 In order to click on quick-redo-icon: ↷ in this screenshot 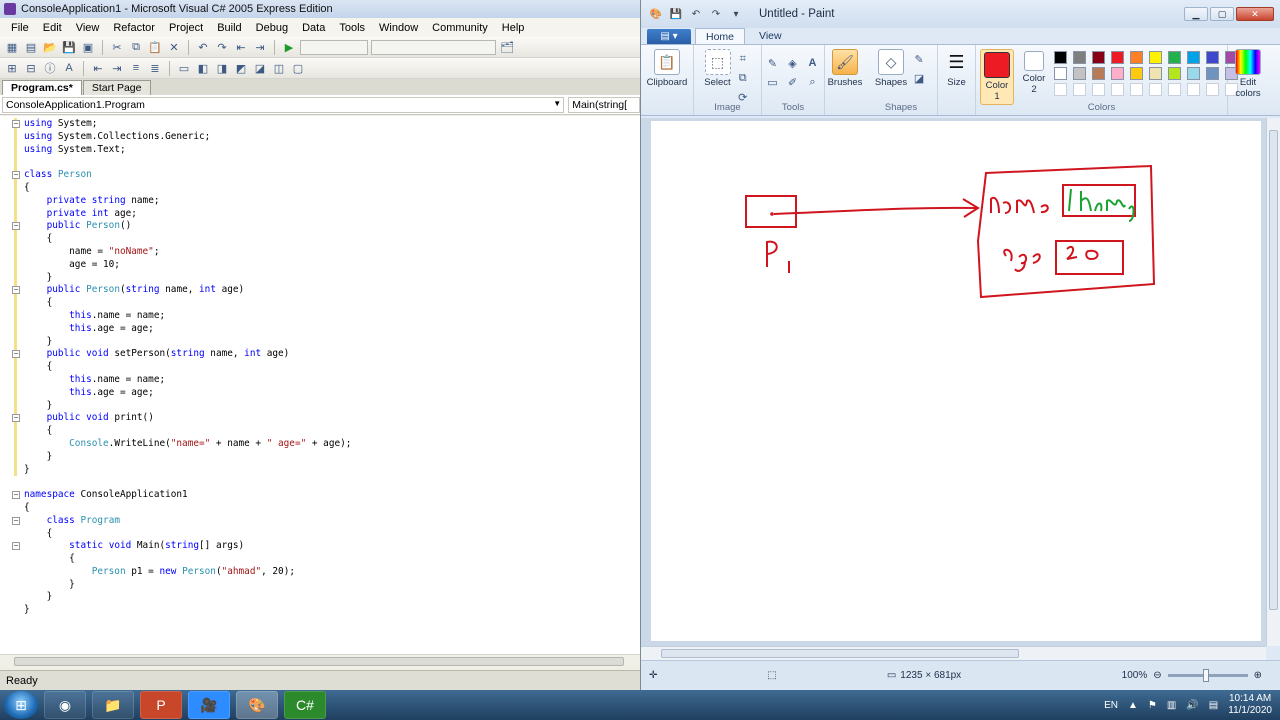, I will do `click(716, 14)`.